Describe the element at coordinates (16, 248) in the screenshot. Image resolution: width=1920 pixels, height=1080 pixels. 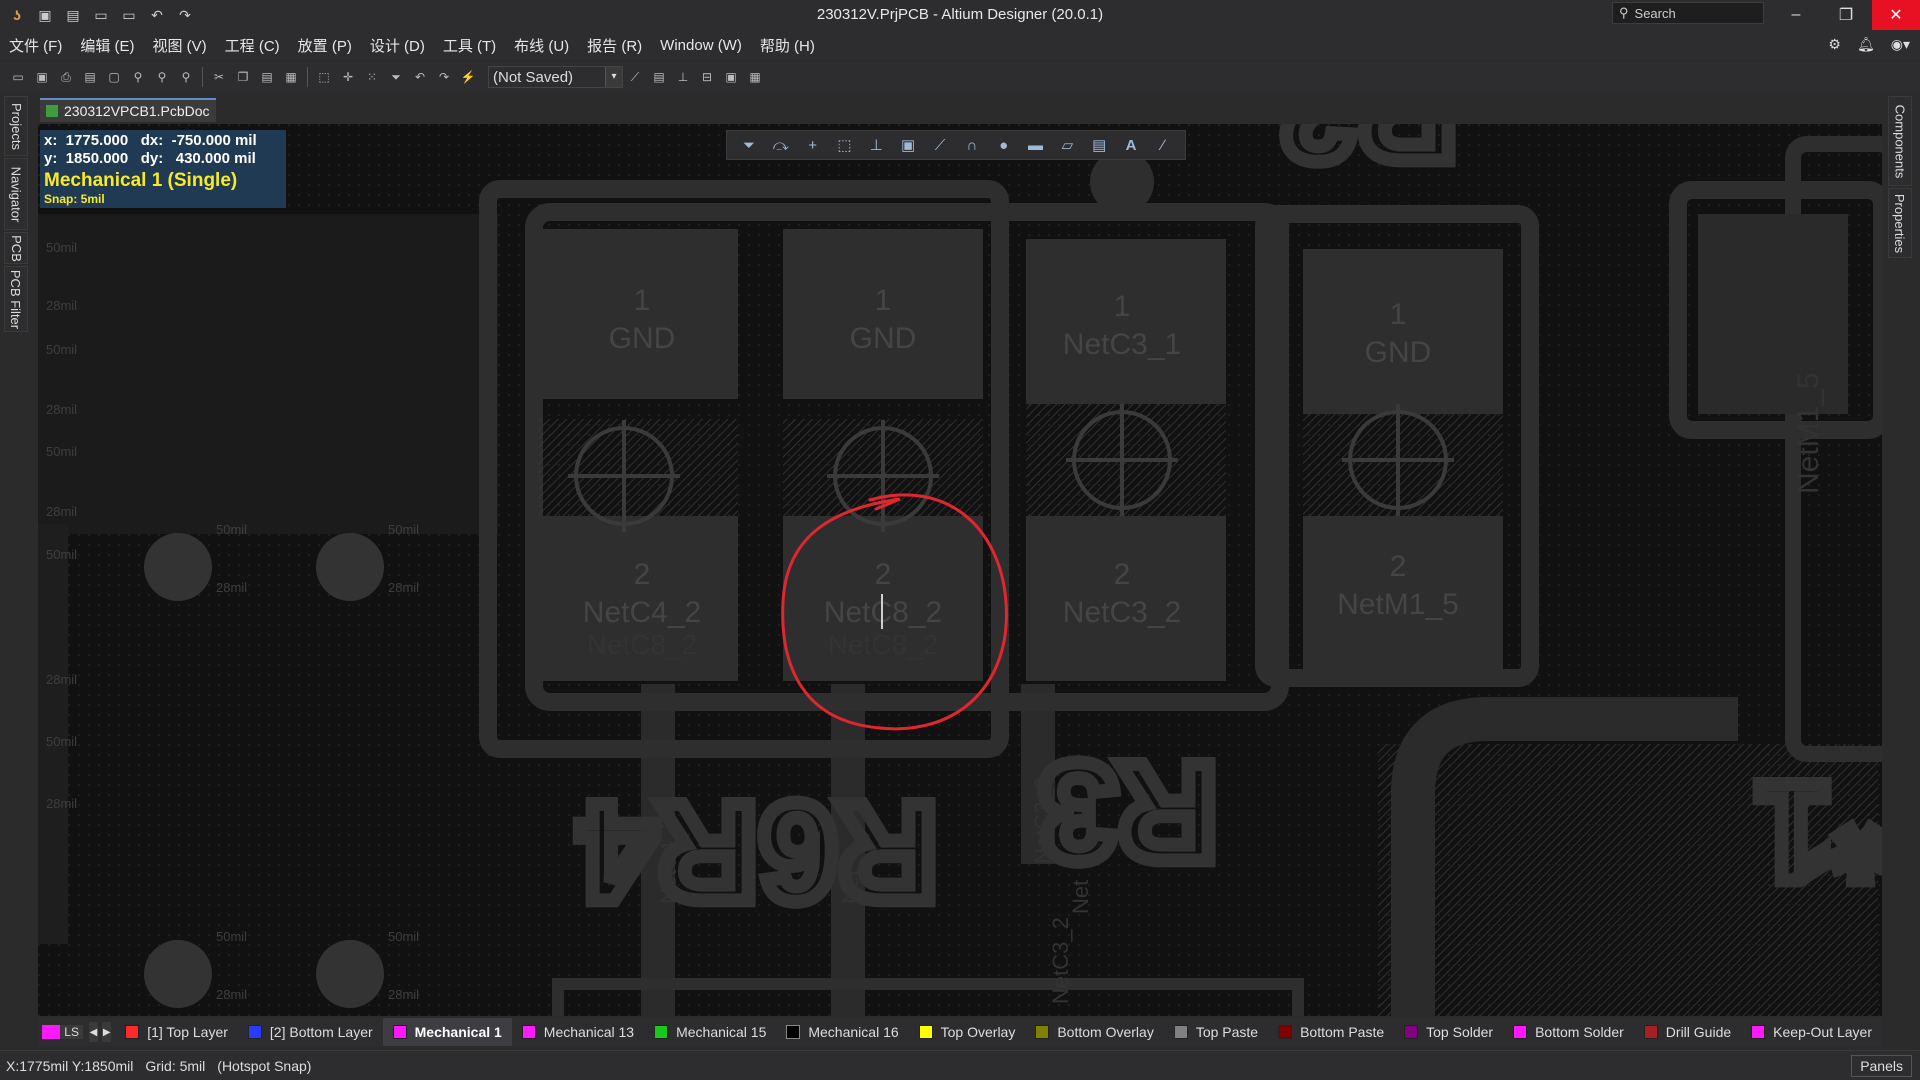
I see `tab-pcb: PCB` at that location.